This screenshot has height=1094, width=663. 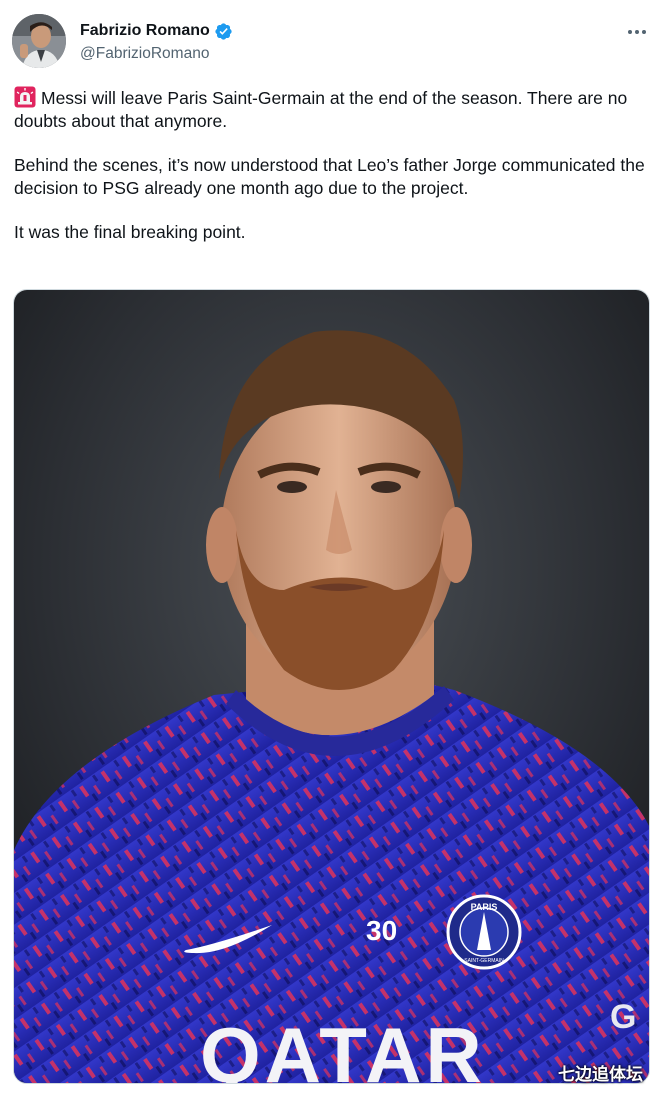 What do you see at coordinates (156, 41) in the screenshot?
I see `author-names: Fabrizio Romano @FabrizioRomano` at bounding box center [156, 41].